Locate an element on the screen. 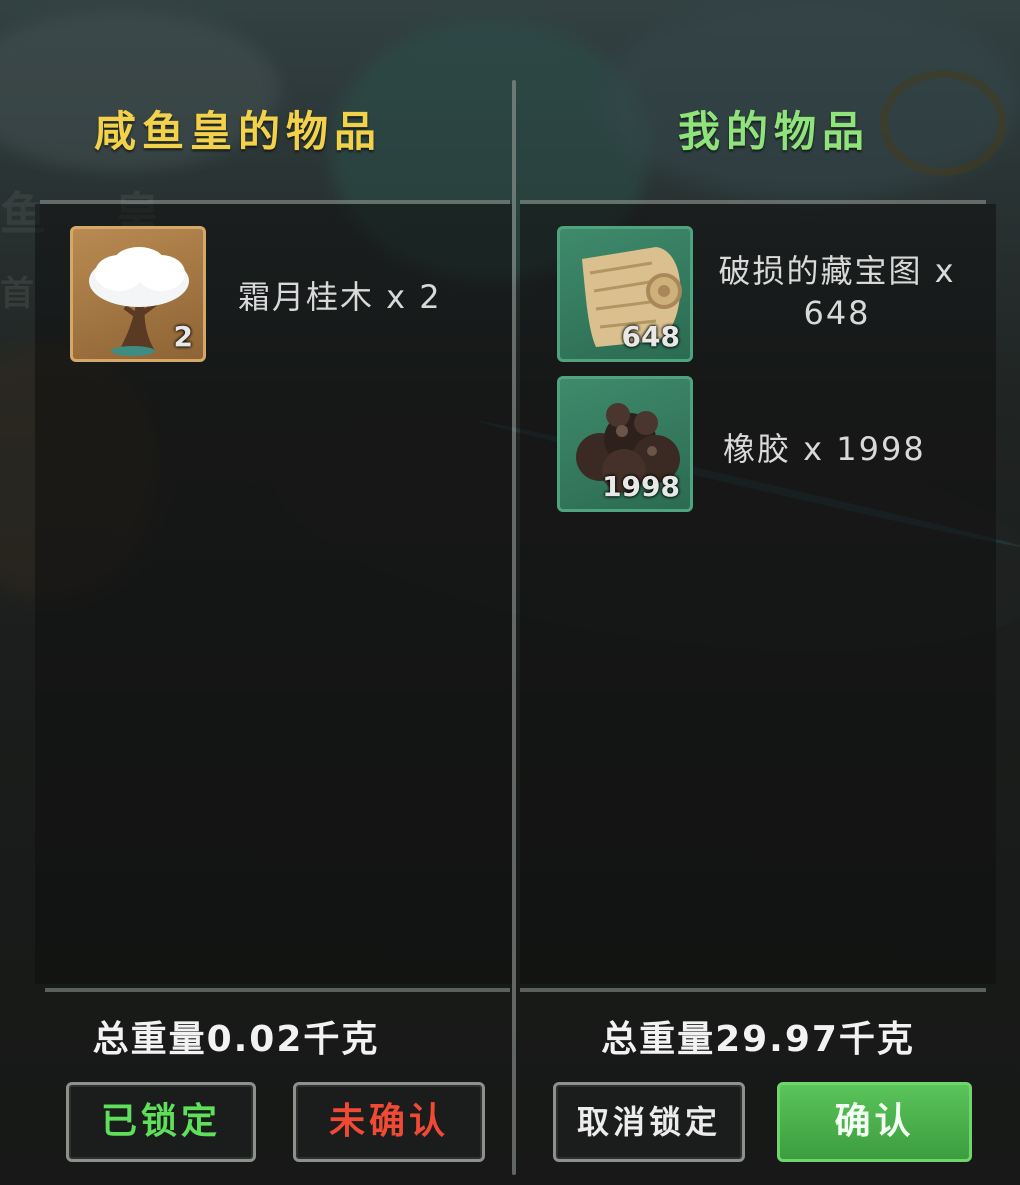  item-count: 2 is located at coordinates (183, 336).